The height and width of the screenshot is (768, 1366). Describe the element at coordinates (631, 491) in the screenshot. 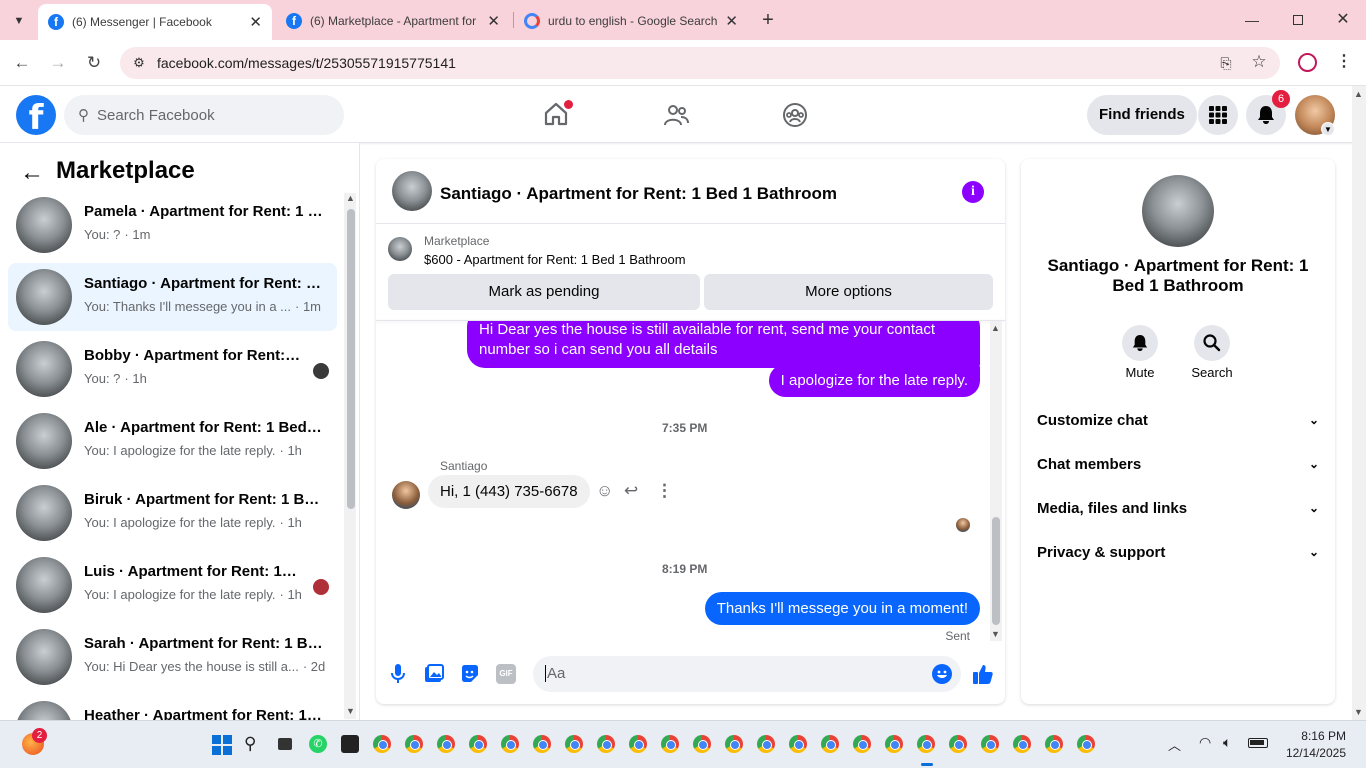

I see `reply-icon: ↩` at that location.